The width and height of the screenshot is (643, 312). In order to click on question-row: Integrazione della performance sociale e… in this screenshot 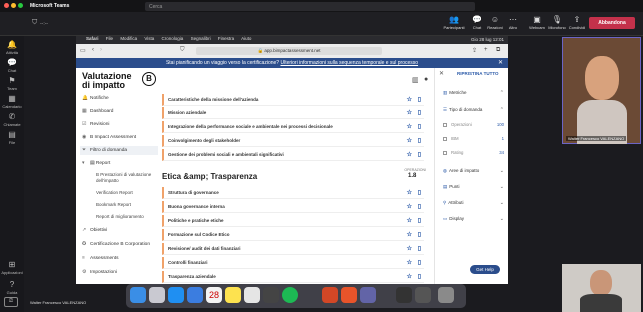, I will do `click(293, 127)`.